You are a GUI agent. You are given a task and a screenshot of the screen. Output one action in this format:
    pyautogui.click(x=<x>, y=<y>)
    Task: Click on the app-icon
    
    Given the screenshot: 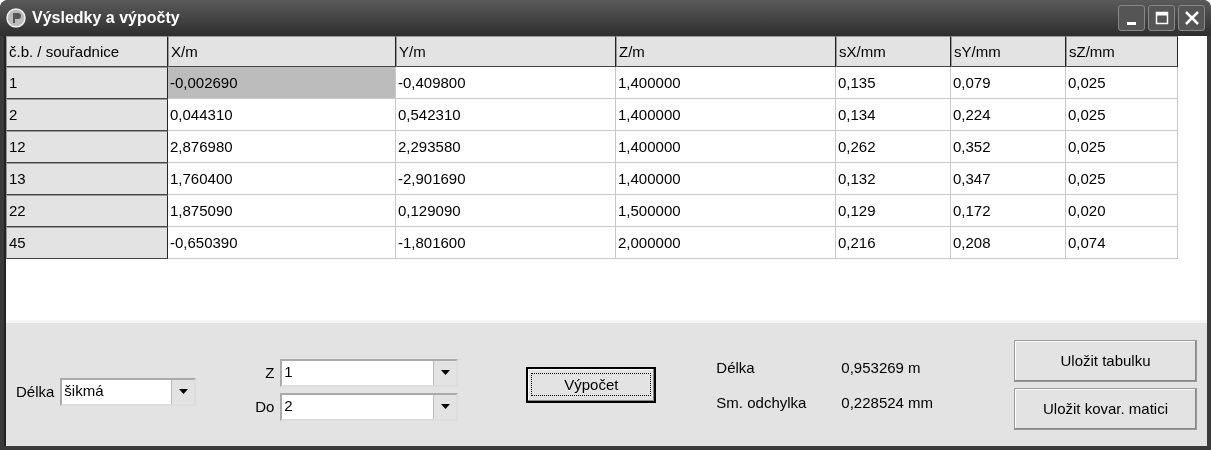 What is the action you would take?
    pyautogui.click(x=16, y=18)
    